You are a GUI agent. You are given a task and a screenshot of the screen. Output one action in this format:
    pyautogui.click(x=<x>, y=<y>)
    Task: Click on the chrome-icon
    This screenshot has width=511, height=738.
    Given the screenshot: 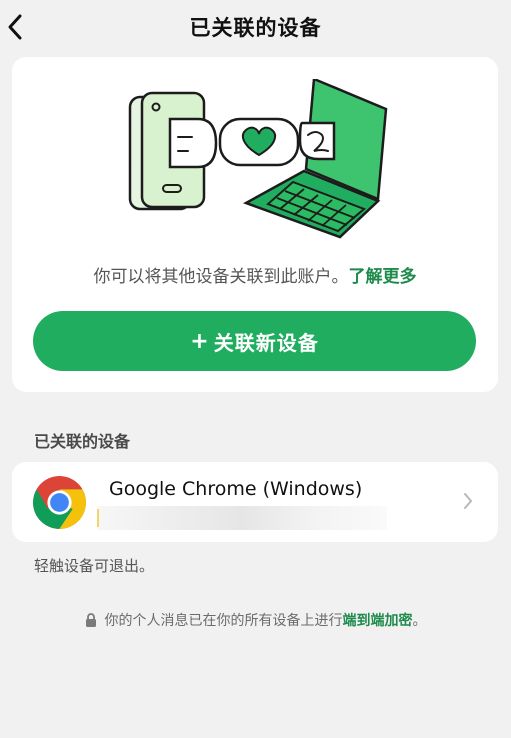 What is the action you would take?
    pyautogui.click(x=59, y=502)
    